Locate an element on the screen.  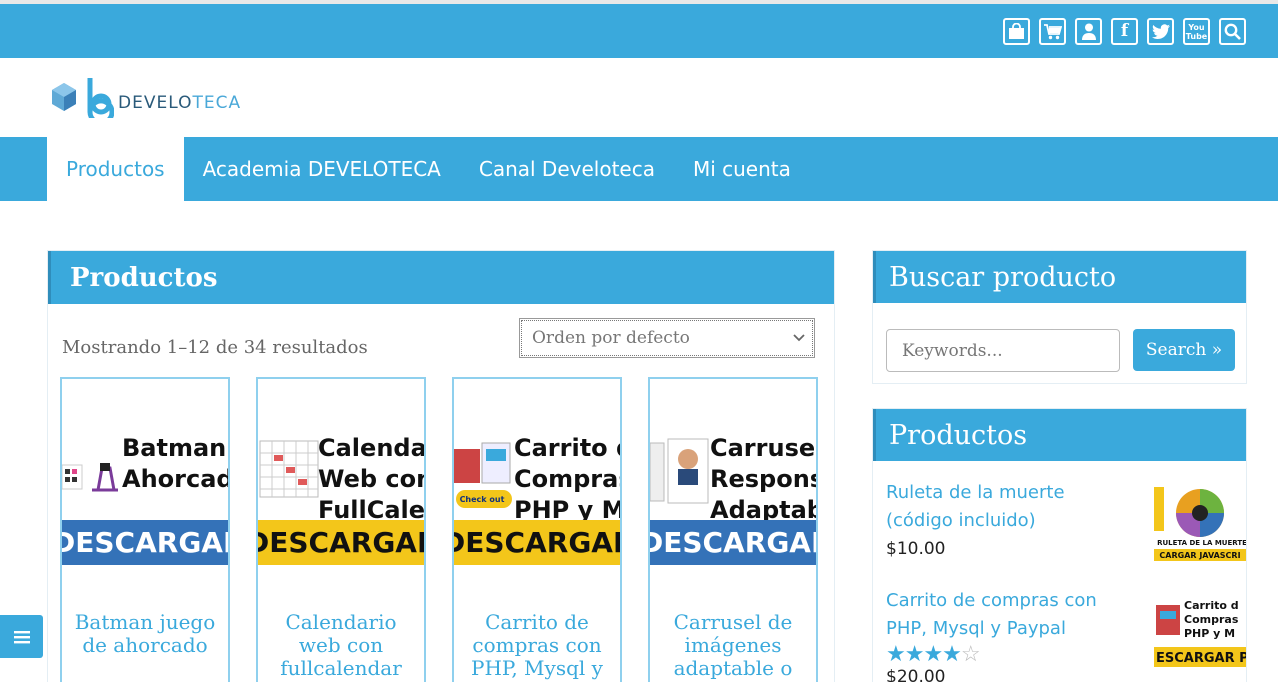
product-title: Calendario web con fullcalendar is located at coordinates (341, 645).